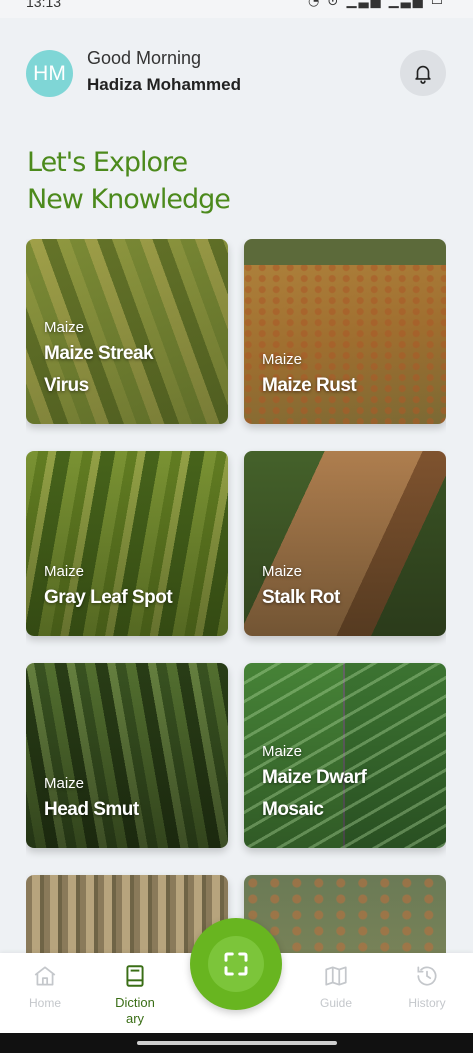 This screenshot has width=473, height=1053. I want to click on card-title-line: Mosaic, so click(293, 809).